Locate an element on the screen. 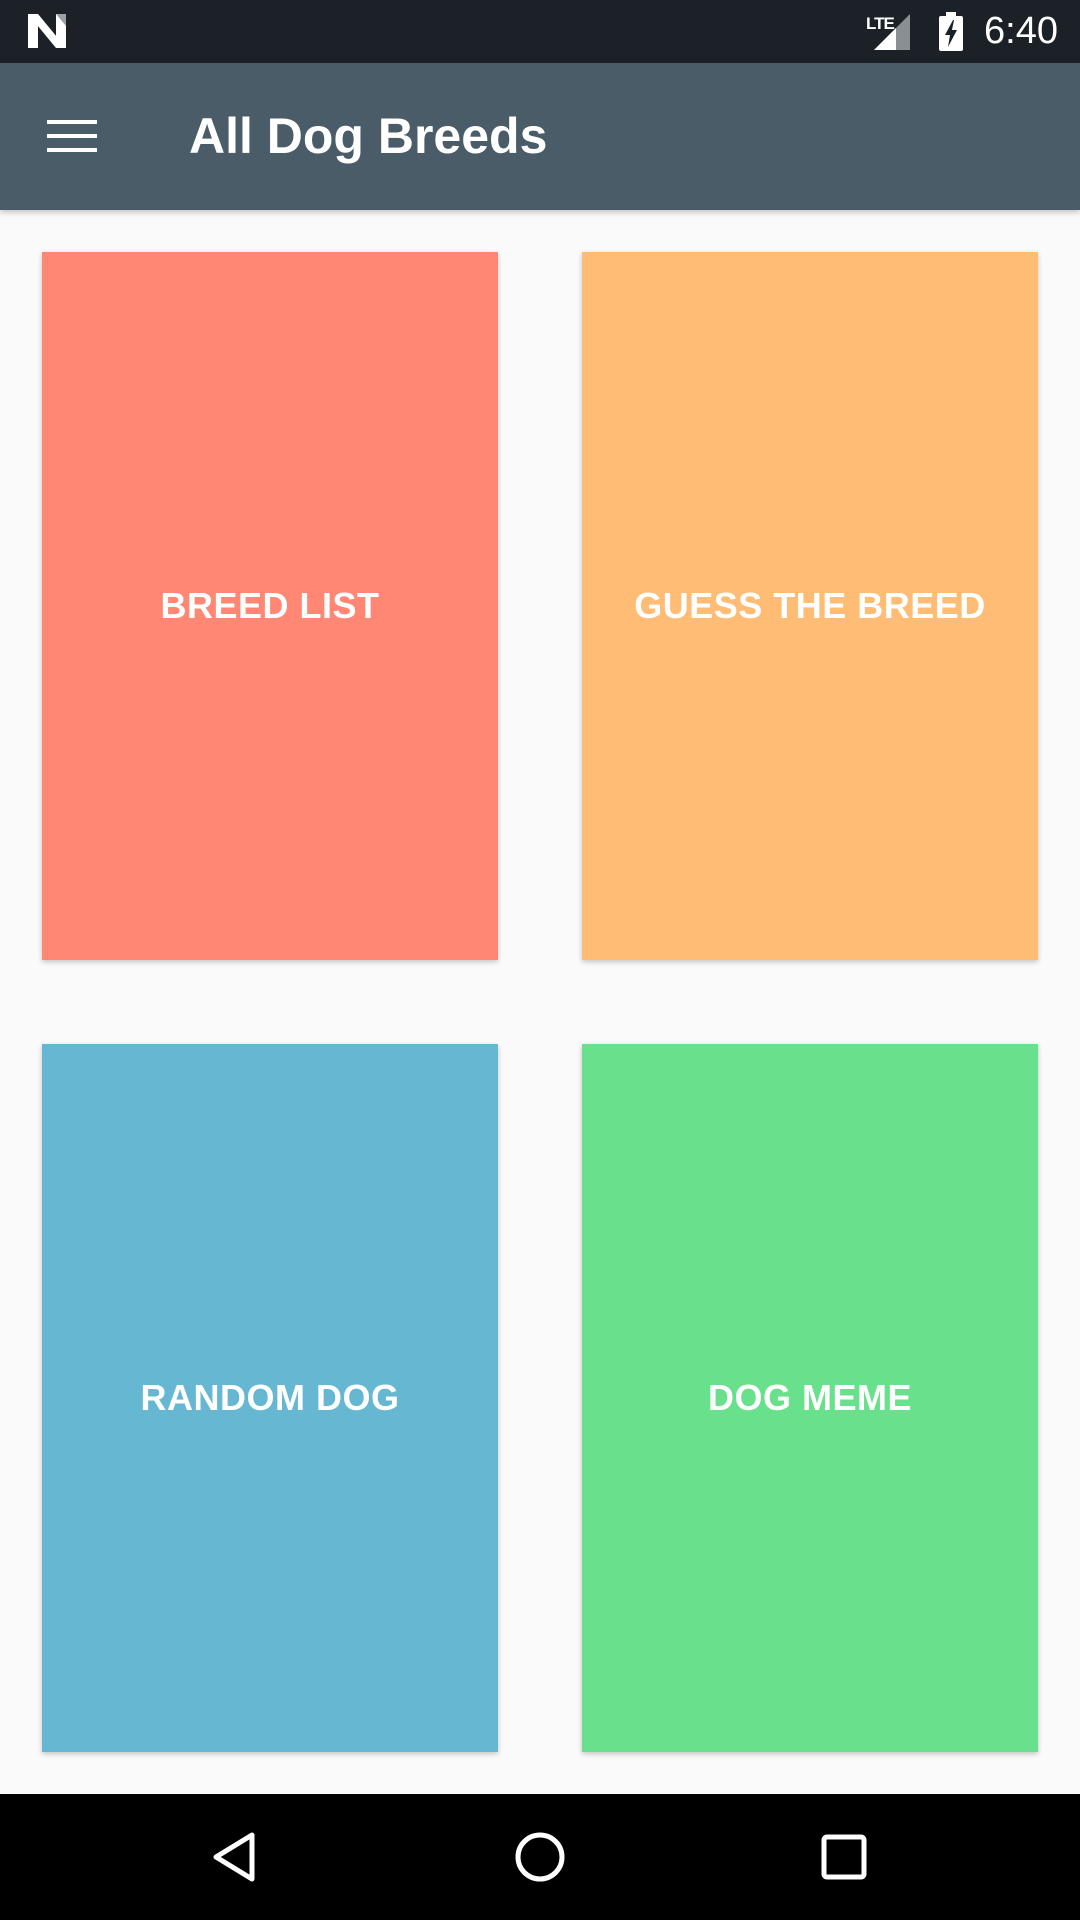 The height and width of the screenshot is (1920, 1080). recents-icon is located at coordinates (844, 1857).